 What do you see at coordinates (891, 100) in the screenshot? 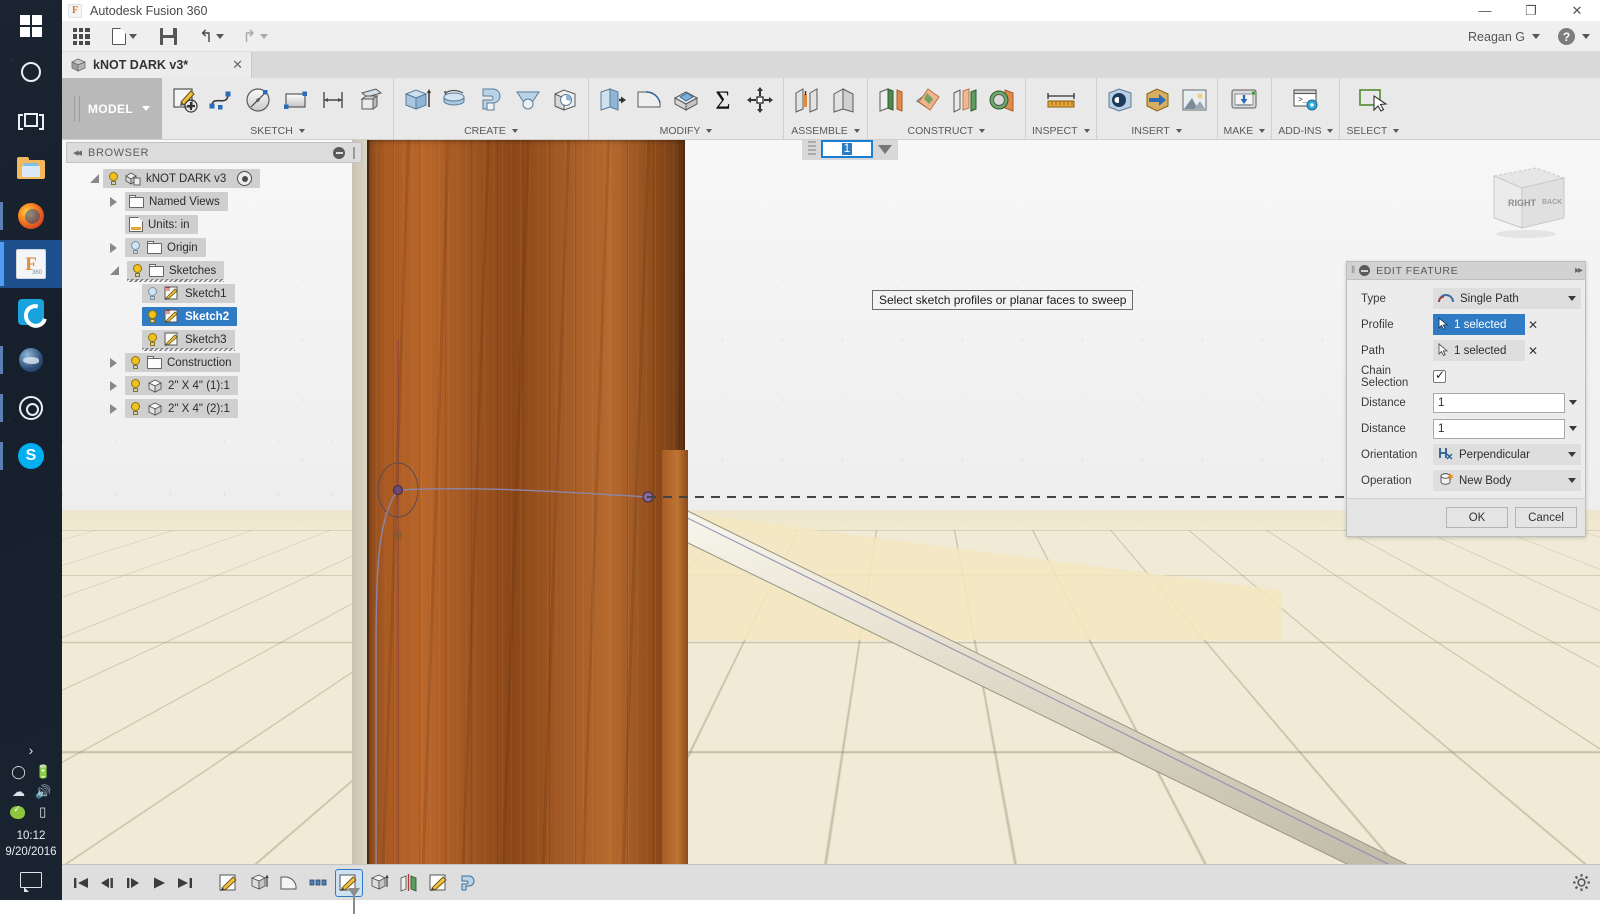
I see `offset-plane-button` at bounding box center [891, 100].